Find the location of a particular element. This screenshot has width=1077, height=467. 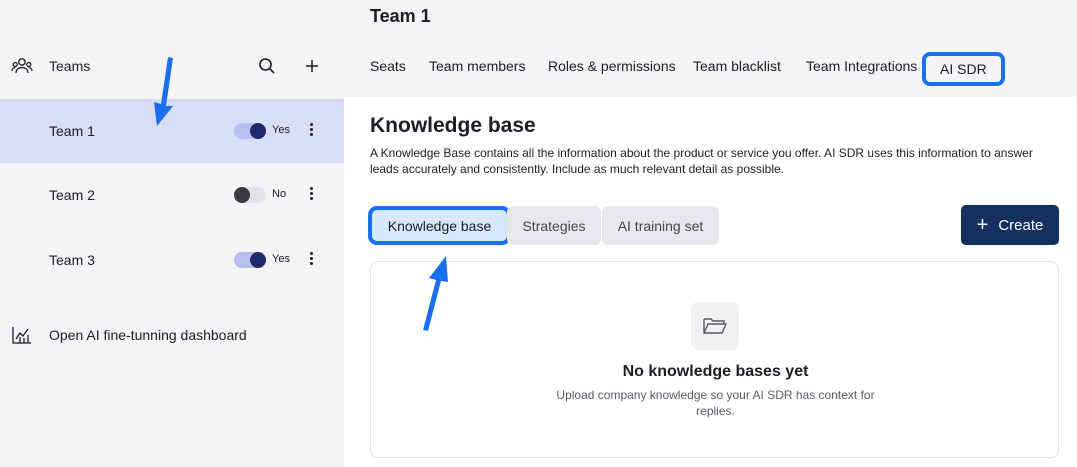

team-row-team-1: Team 1 Yes is located at coordinates (172, 131).